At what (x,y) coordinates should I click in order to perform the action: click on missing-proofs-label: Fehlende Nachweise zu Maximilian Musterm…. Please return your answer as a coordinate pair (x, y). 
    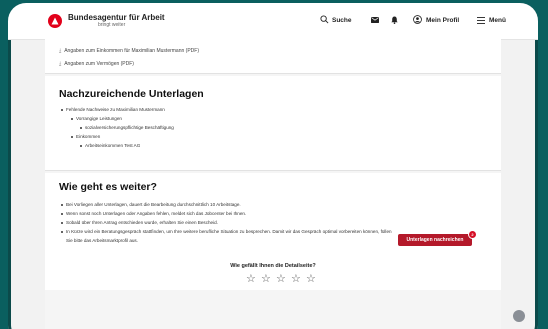
    Looking at the image, I should click on (115, 109).